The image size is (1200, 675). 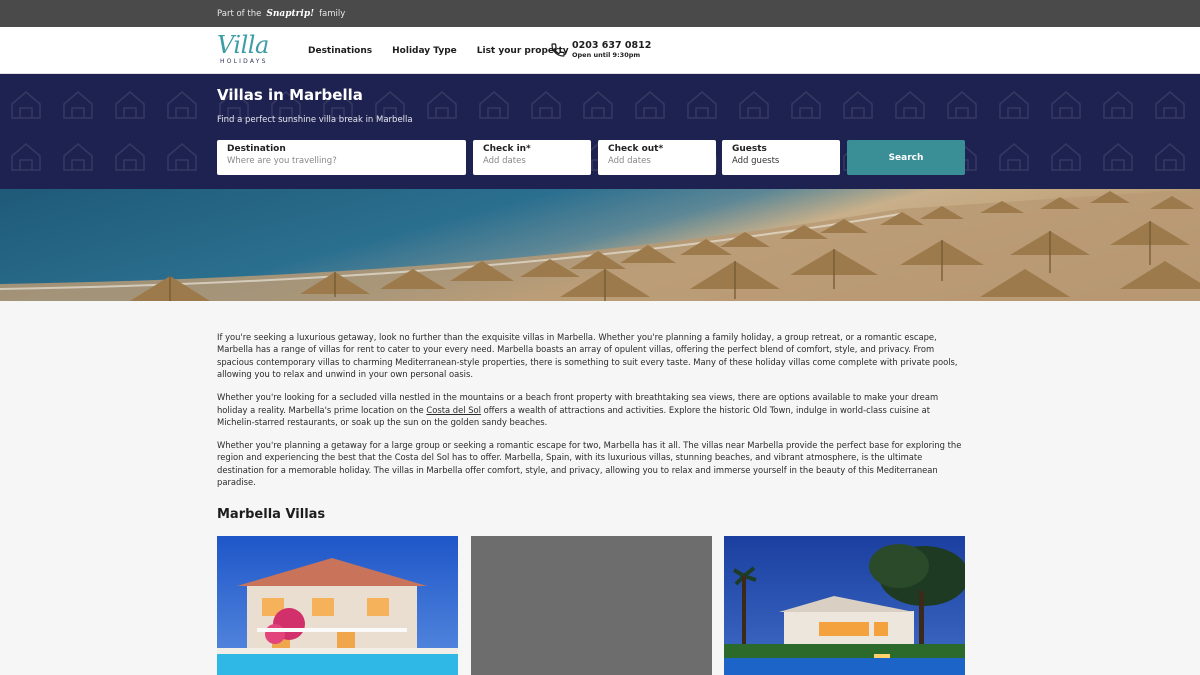 I want to click on villa-photo-2-placeholder, so click(x=591, y=605).